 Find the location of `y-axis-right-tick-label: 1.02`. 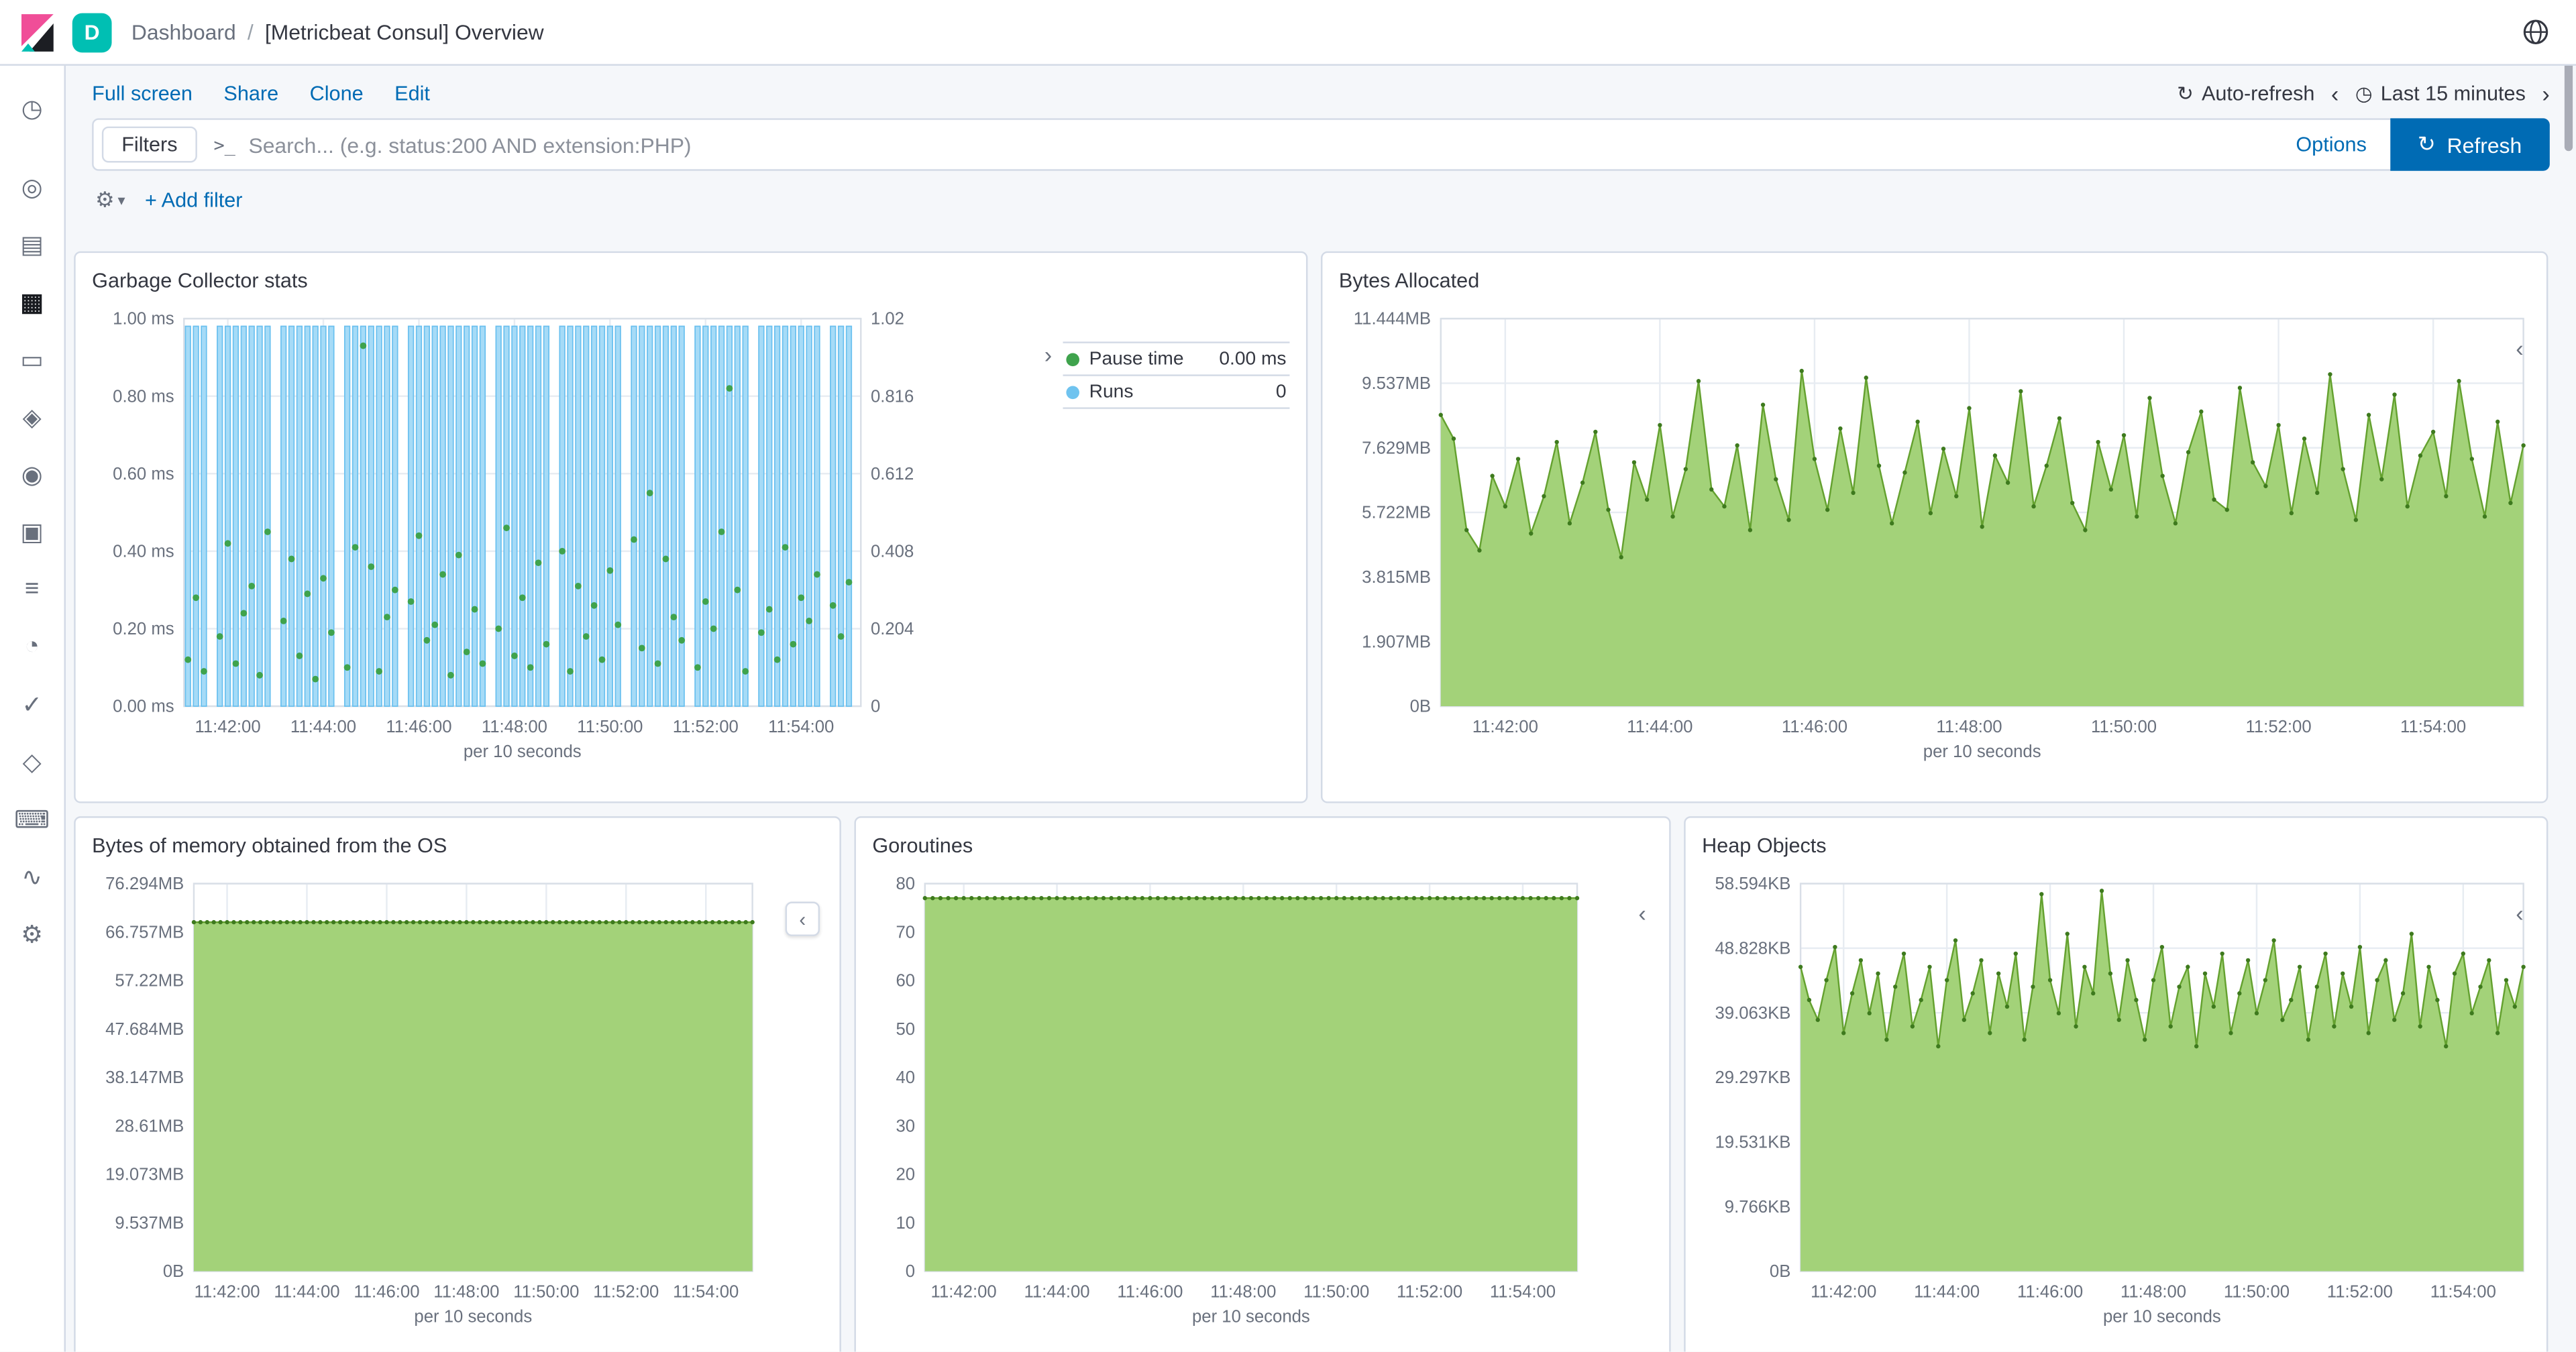

y-axis-right-tick-label: 1.02 is located at coordinates (887, 319).